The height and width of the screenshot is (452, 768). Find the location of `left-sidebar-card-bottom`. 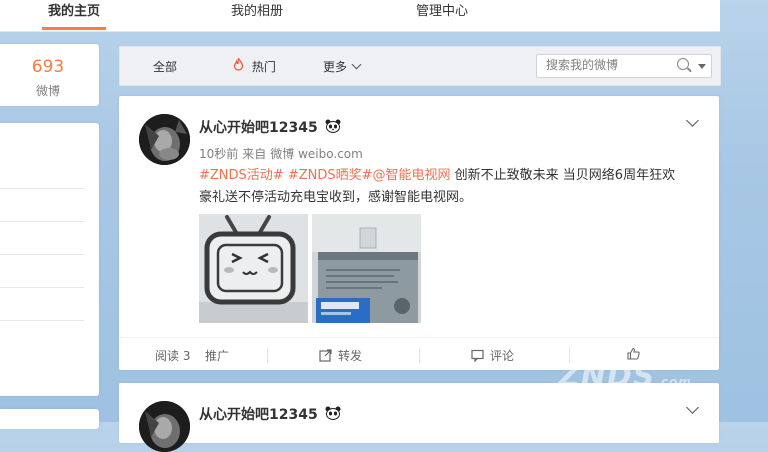

left-sidebar-card-bottom is located at coordinates (49, 419).